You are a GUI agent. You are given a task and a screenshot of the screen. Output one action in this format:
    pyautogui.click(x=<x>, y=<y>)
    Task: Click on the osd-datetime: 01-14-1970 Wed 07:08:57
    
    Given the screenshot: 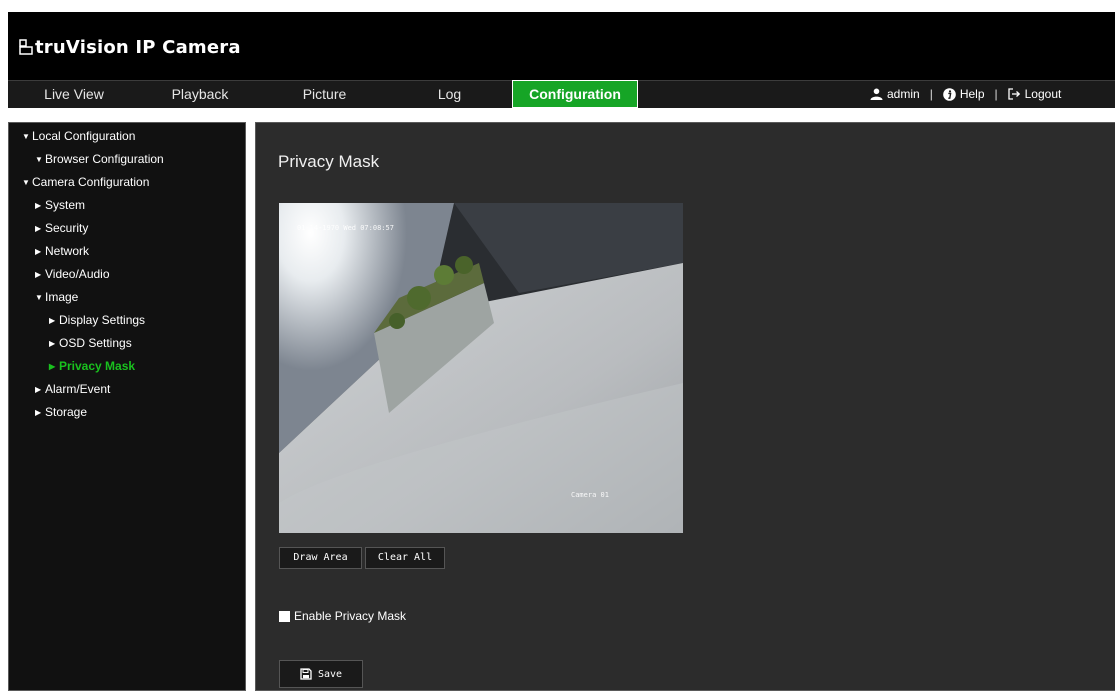 What is the action you would take?
    pyautogui.click(x=345, y=228)
    